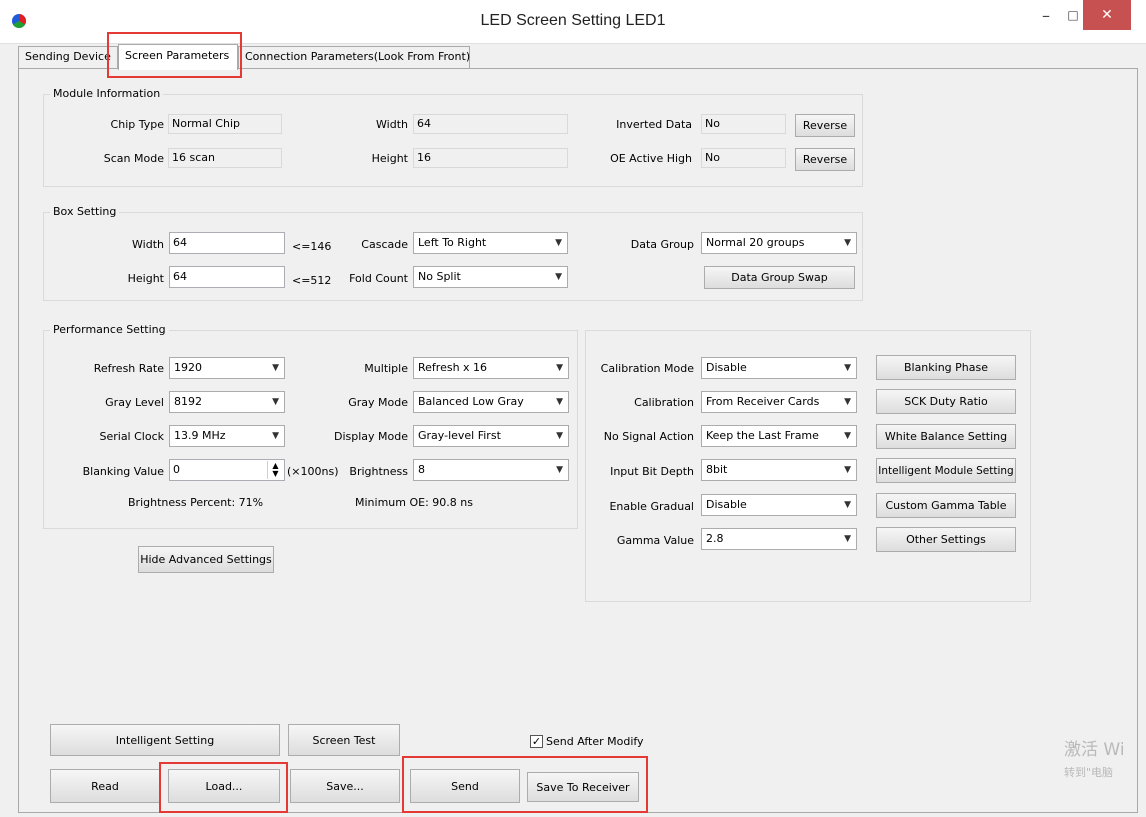 Image resolution: width=1146 pixels, height=817 pixels. Describe the element at coordinates (109, 329) in the screenshot. I see `group-title: Performance Setting` at that location.